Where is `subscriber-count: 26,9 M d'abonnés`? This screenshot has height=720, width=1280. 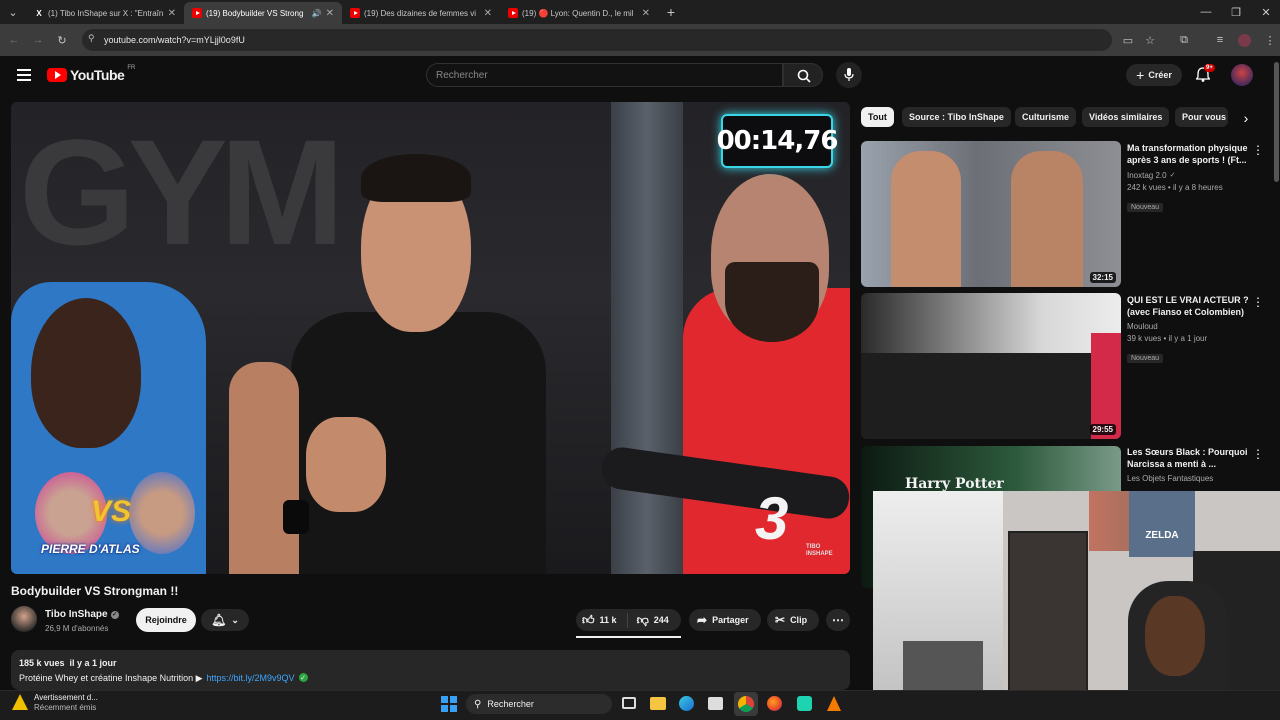
subscriber-count: 26,9 M d'abonnés is located at coordinates (77, 628).